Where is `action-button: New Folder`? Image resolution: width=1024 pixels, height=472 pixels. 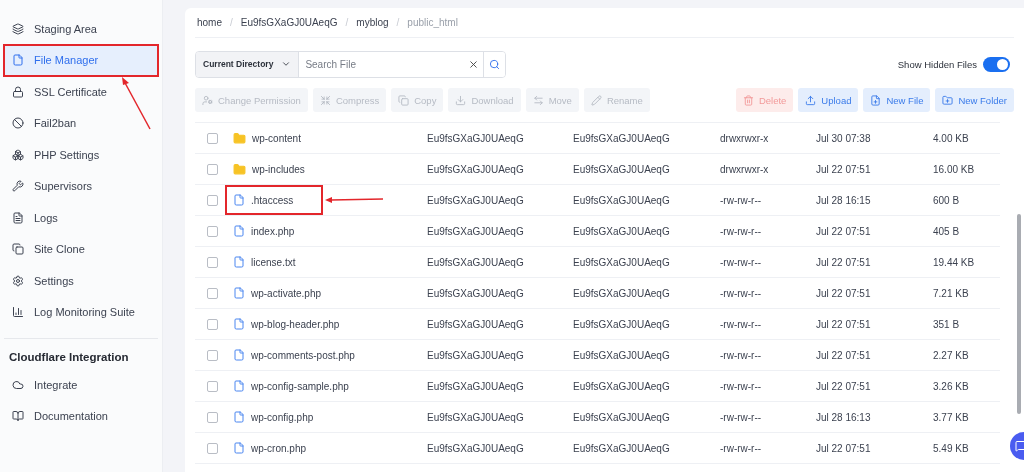 action-button: New Folder is located at coordinates (974, 100).